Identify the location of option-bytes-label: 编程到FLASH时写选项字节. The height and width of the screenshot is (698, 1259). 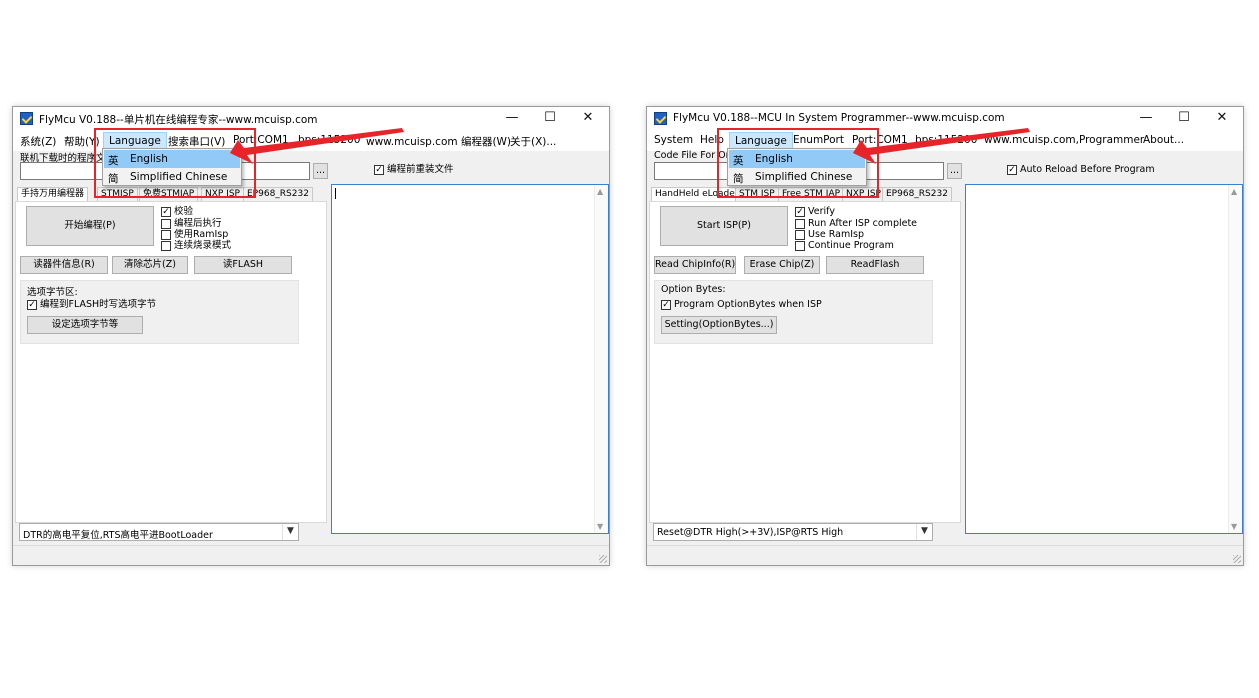
(98, 304).